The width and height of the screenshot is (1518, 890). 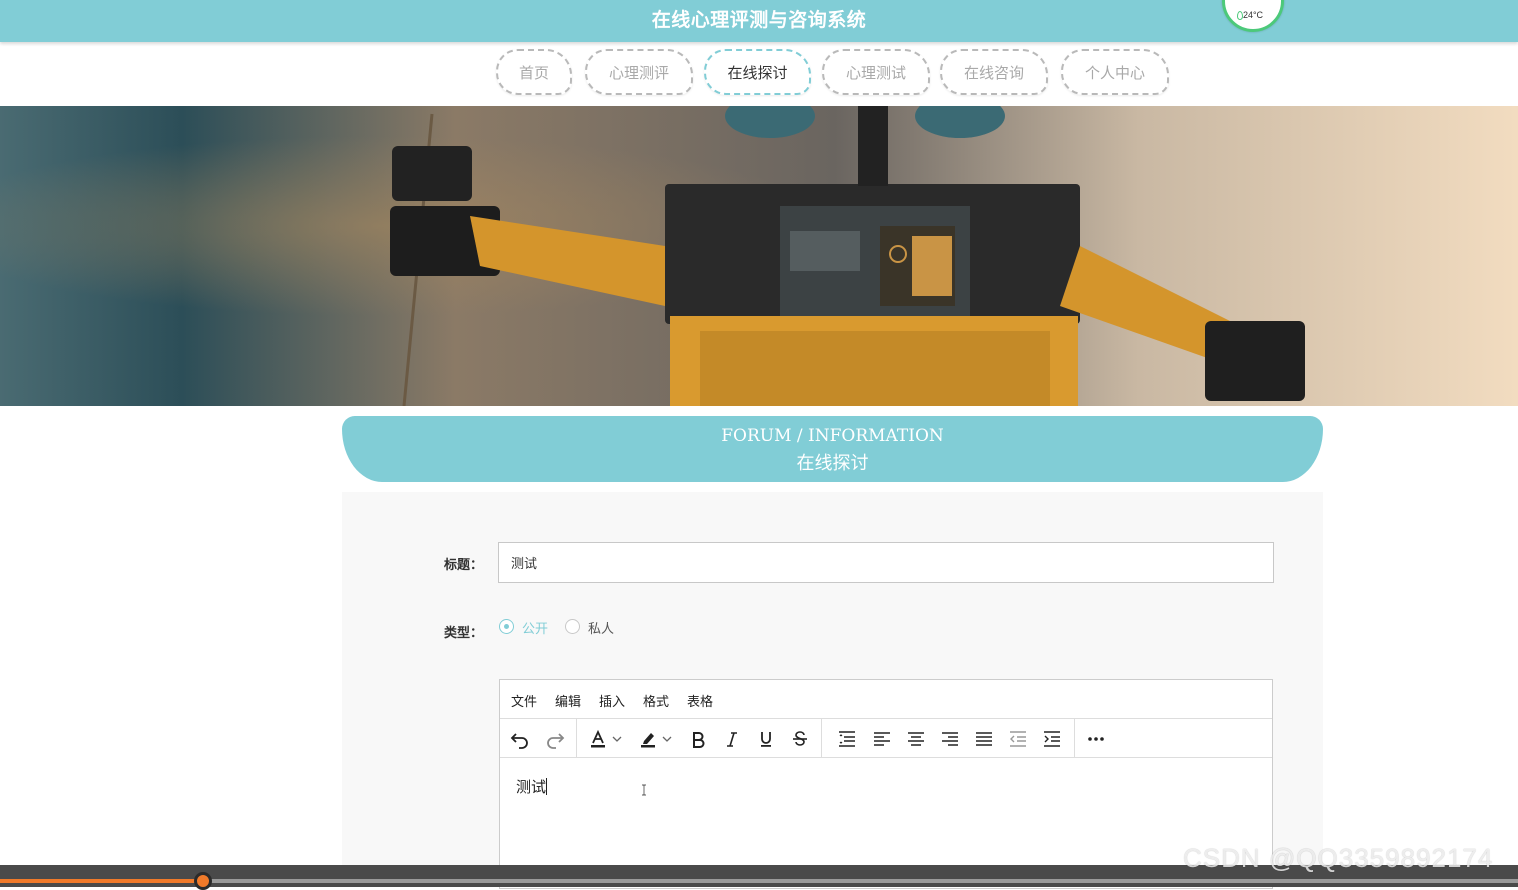 What do you see at coordinates (800, 739) in the screenshot?
I see `strikethrough-icon` at bounding box center [800, 739].